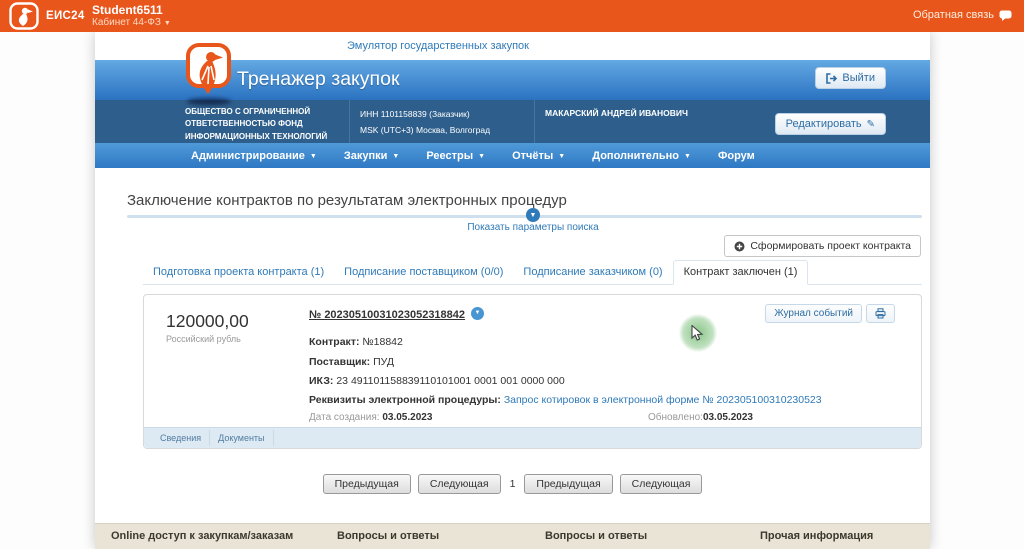 The height and width of the screenshot is (549, 1024). I want to click on edit-icon: ✎, so click(870, 124).